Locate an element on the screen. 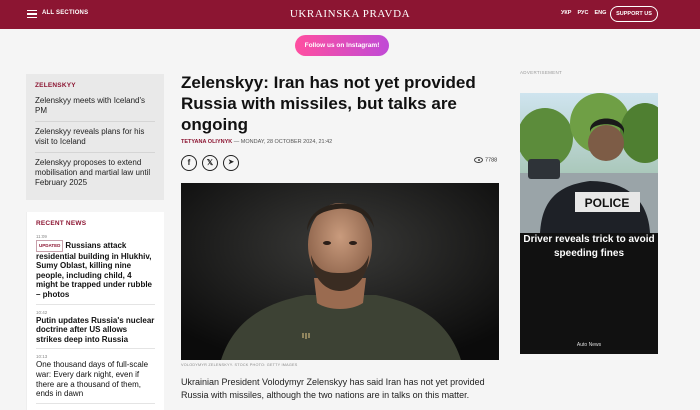 This screenshot has height=410, width=700. author-link: TETYANA OLIYNYK is located at coordinates (206, 142).